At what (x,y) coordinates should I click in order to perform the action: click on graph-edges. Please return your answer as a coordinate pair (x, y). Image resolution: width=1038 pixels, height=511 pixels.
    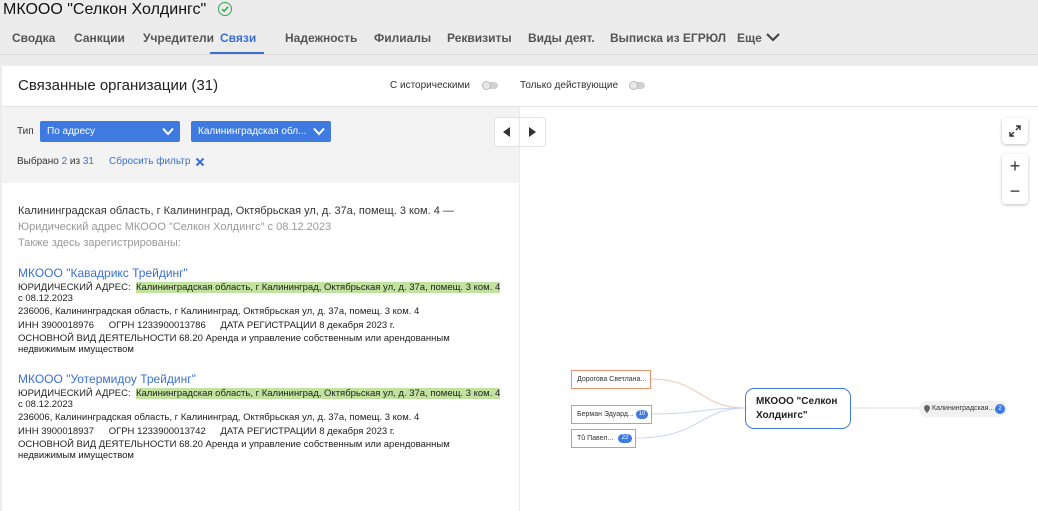
    Looking at the image, I should click on (777, 408).